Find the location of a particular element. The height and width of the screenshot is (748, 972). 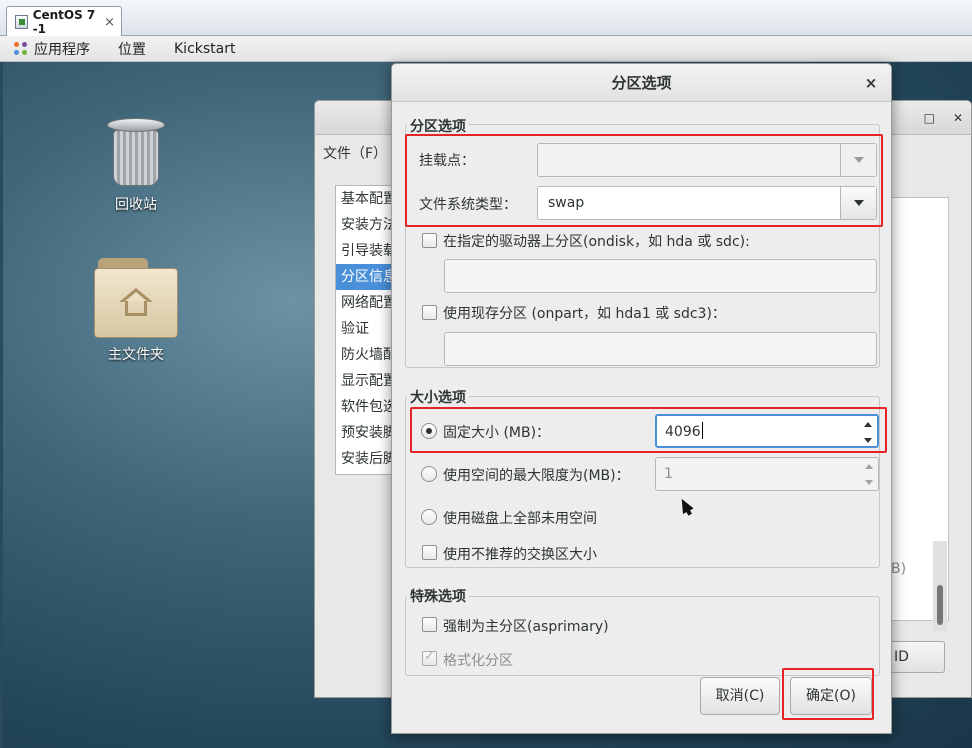

onpart-checkbox is located at coordinates (429, 312).